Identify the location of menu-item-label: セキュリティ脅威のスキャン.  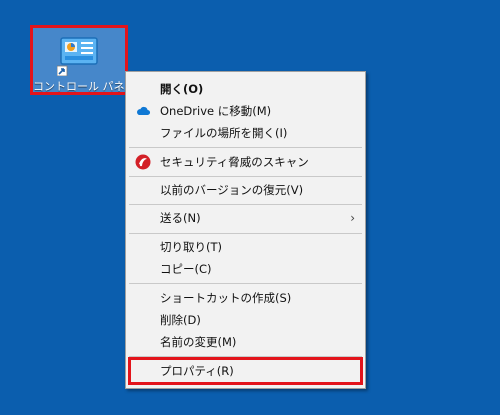
(234, 162).